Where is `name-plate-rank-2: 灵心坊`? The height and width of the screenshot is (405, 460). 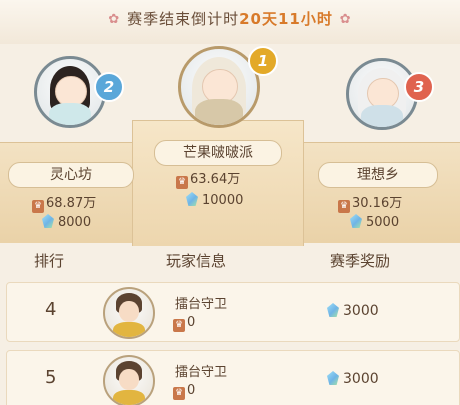 name-plate-rank-2: 灵心坊 is located at coordinates (71, 175).